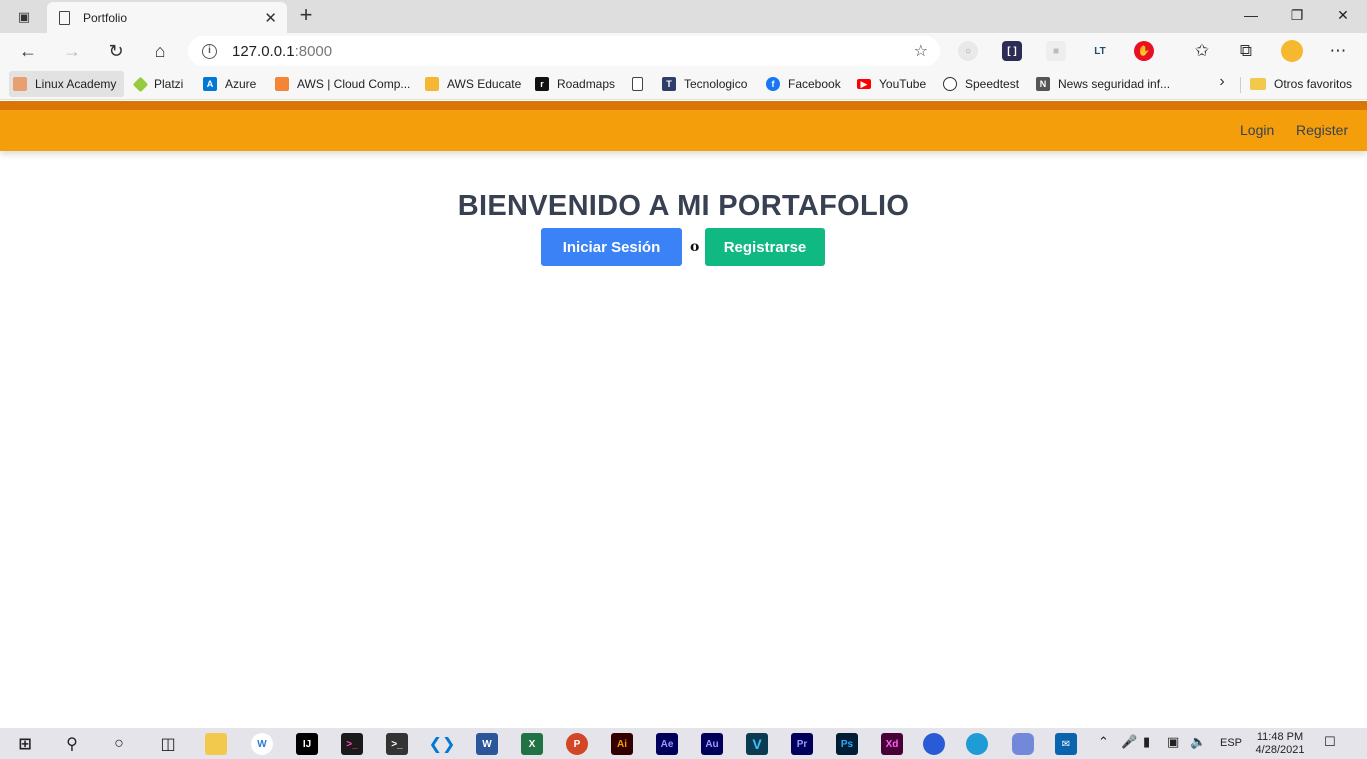 This screenshot has width=1367, height=759. Describe the element at coordinates (683, 206) in the screenshot. I see `page-title: BIENVENIDO A MI PORTAFOLIO` at that location.